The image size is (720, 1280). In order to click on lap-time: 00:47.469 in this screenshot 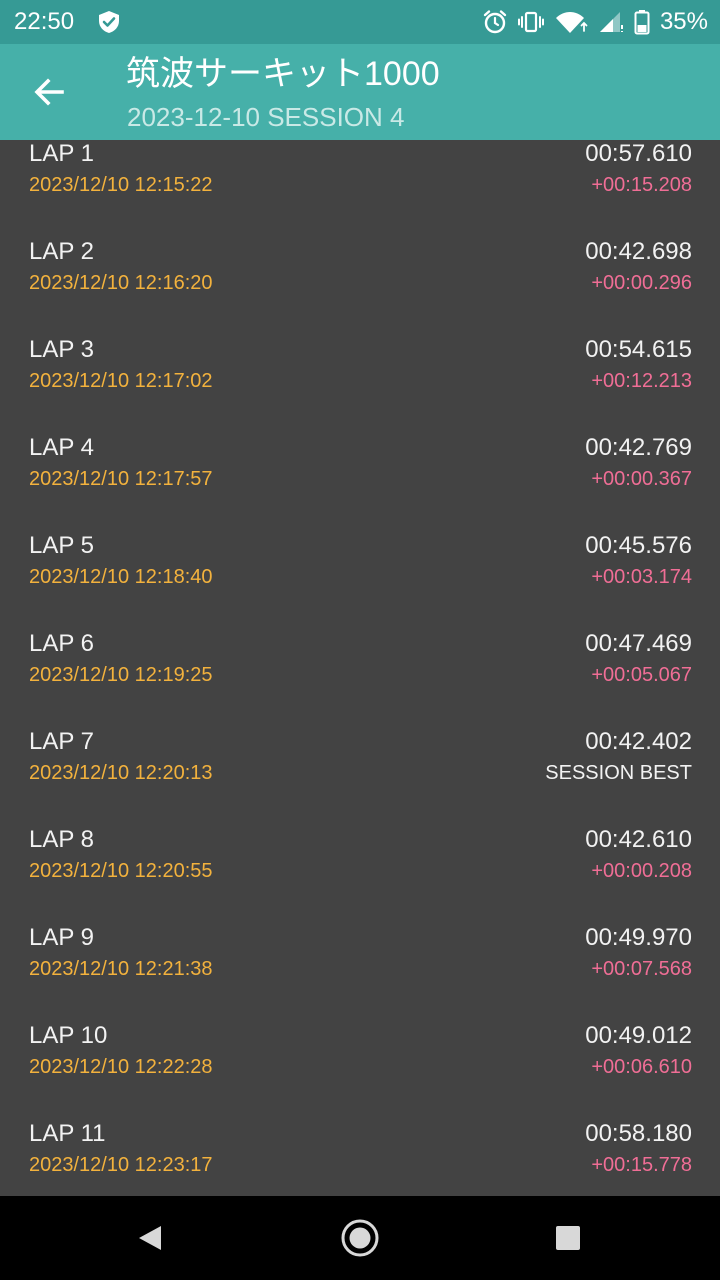, I will do `click(638, 643)`.